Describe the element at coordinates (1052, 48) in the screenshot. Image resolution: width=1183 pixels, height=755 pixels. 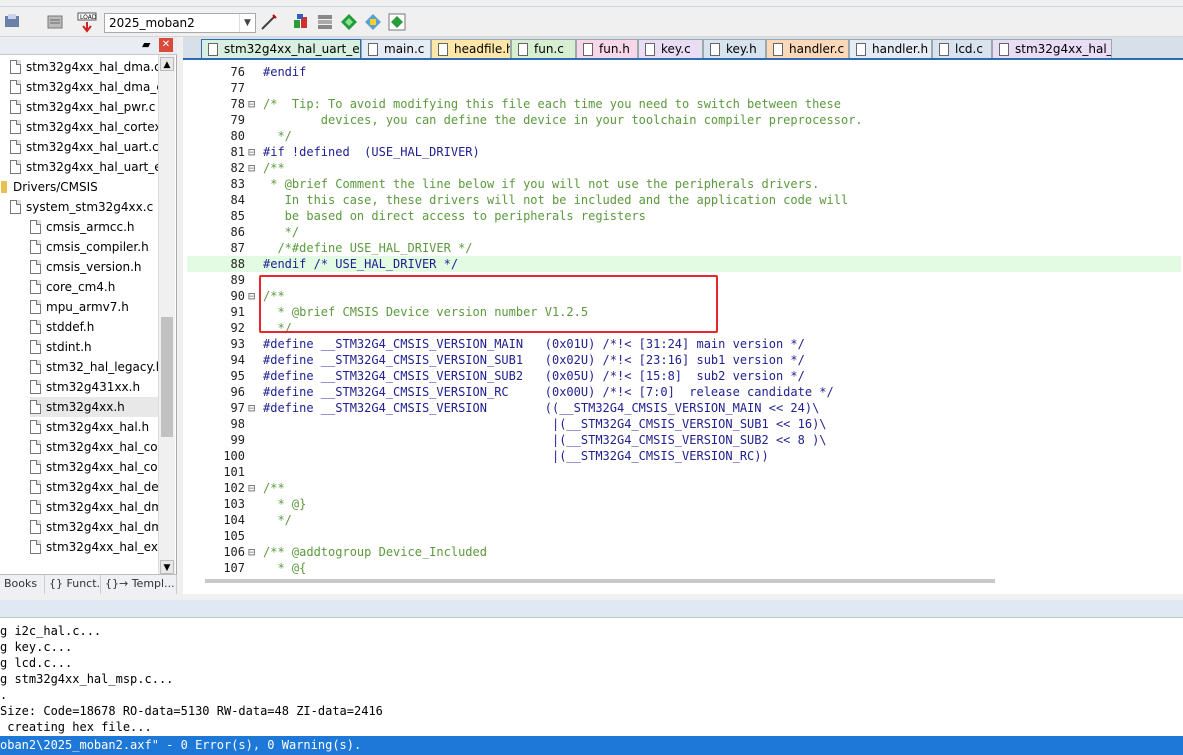
I see `editor-tab: stm32g4xx_hal_ti` at that location.